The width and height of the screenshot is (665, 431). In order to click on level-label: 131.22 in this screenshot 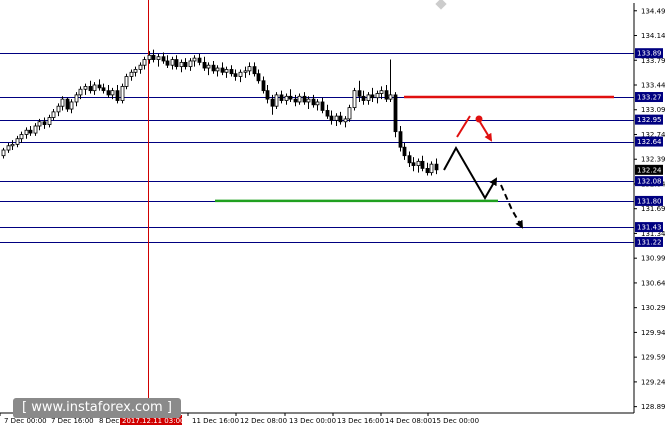, I will do `click(649, 241)`.